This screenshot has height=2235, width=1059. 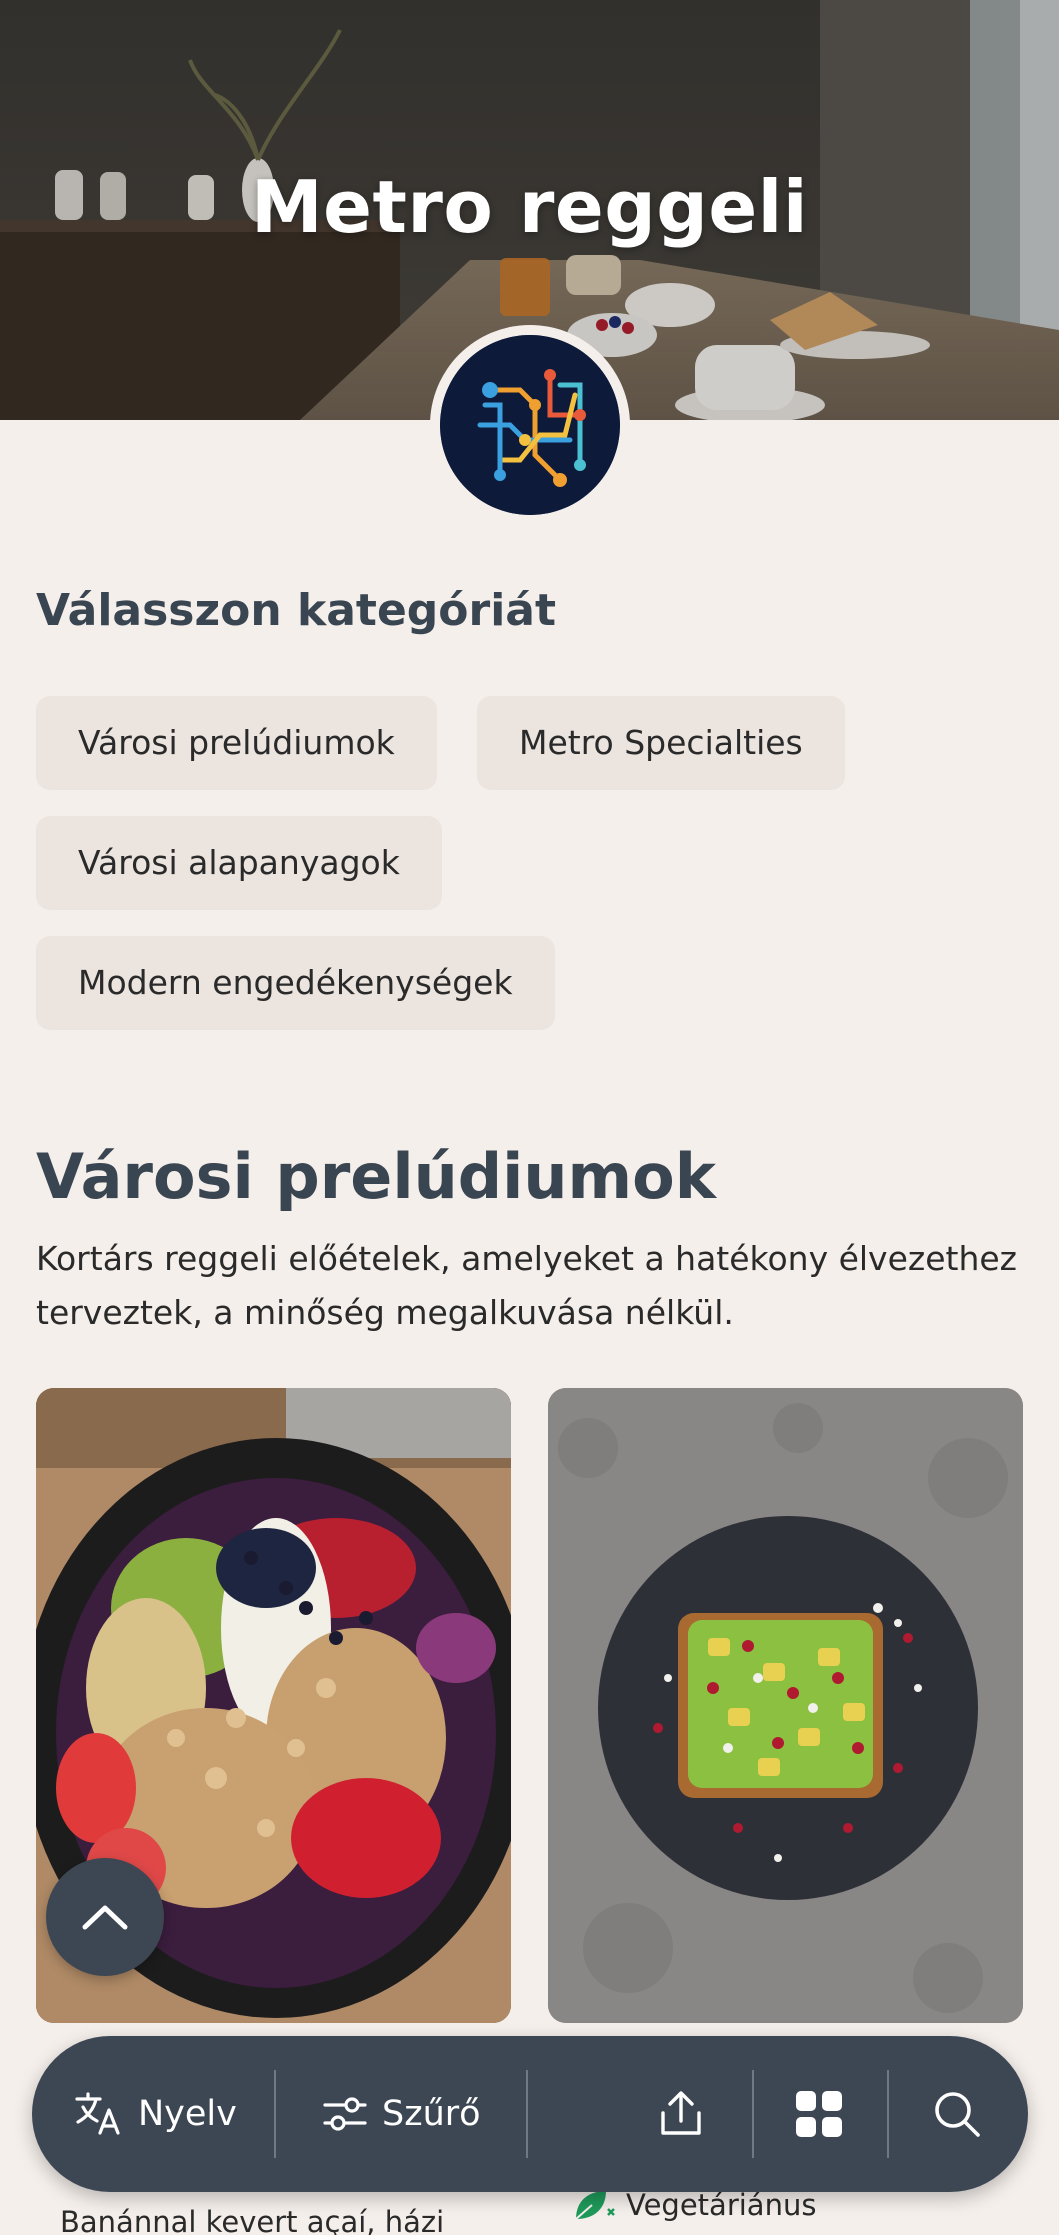 What do you see at coordinates (431, 2114) in the screenshot?
I see `filter-label: Szűrő` at bounding box center [431, 2114].